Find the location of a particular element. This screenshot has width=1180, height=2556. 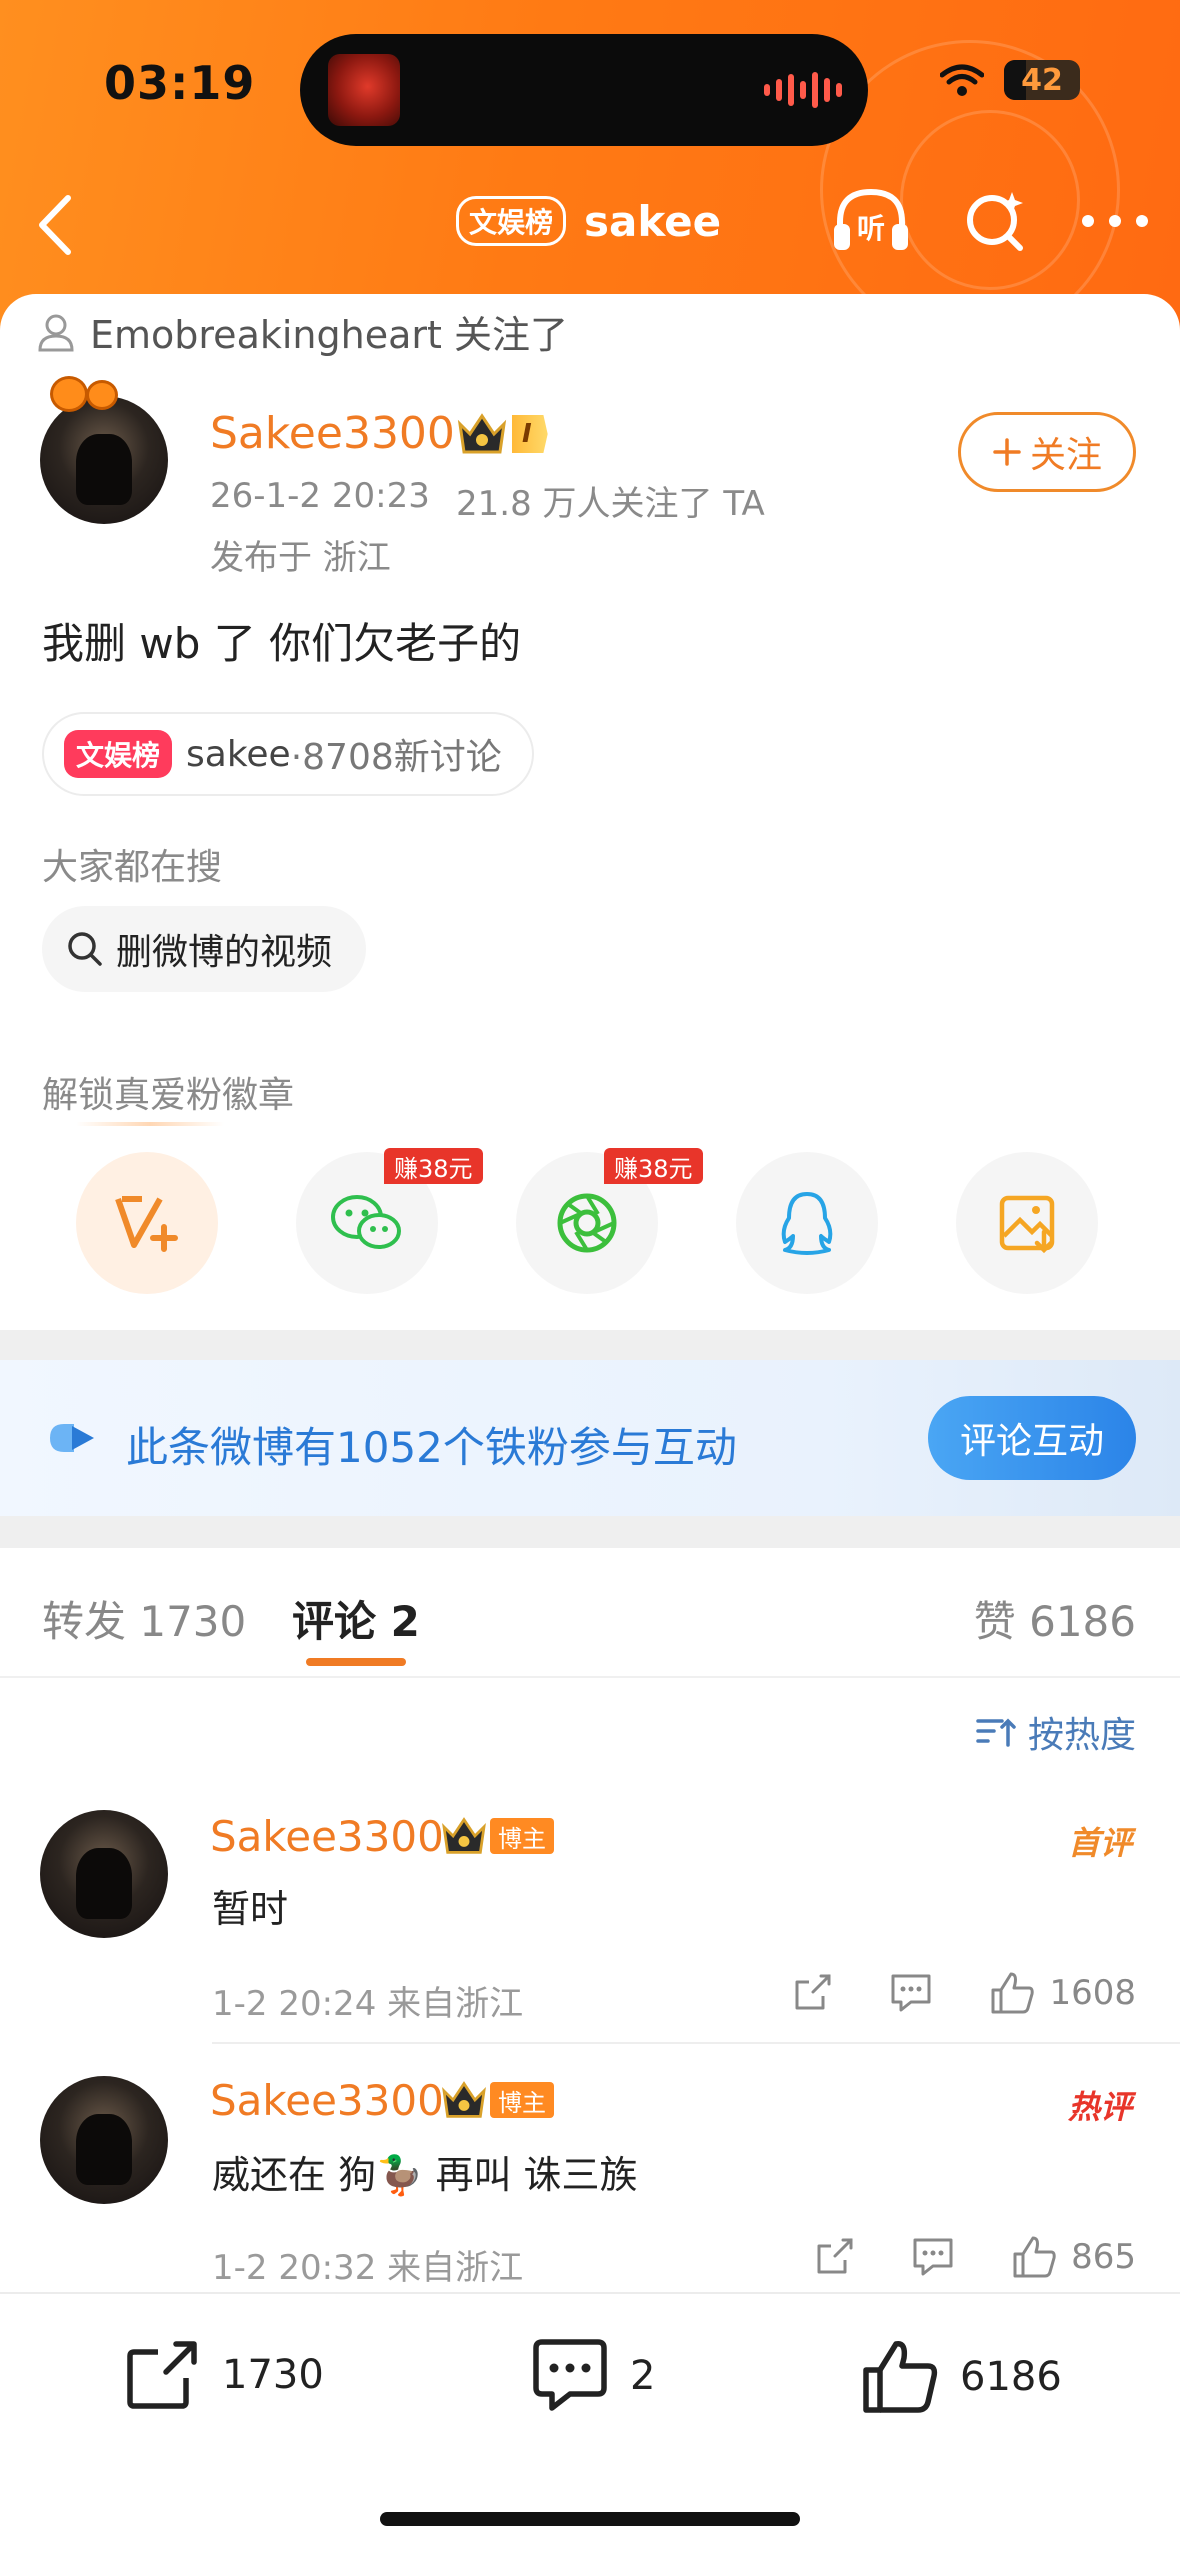

comment-actions: 865 is located at coordinates (974, 2257).